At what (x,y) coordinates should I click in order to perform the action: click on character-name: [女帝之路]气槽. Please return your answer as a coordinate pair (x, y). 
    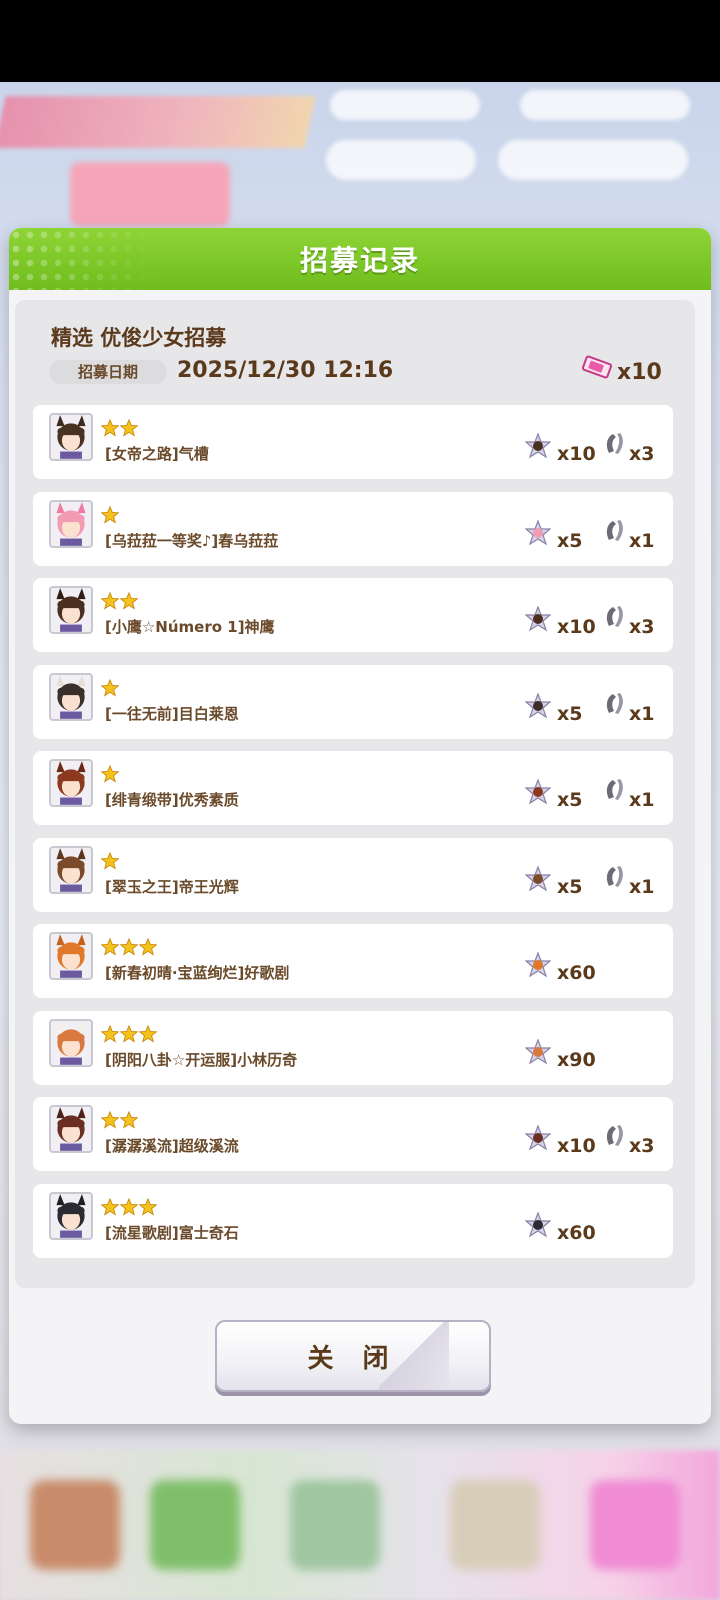
    Looking at the image, I should click on (157, 454).